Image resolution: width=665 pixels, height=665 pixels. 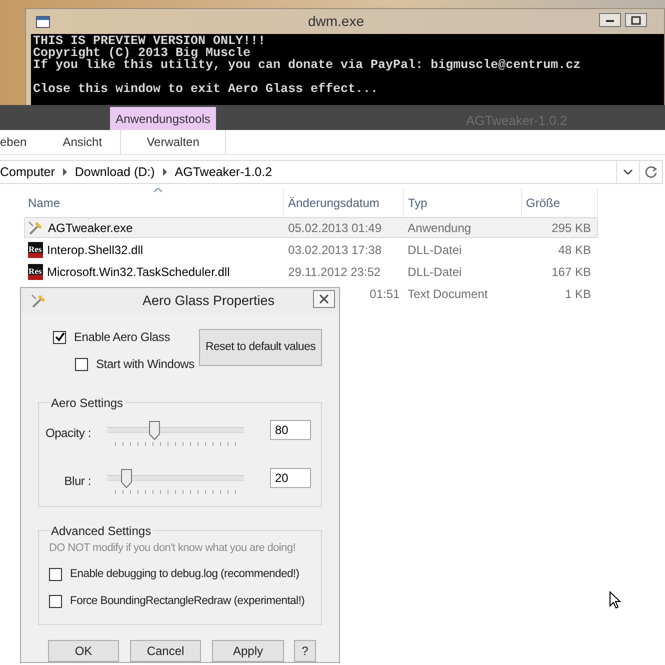 I want to click on checkbox-label: Enable debugging to debug.log (recommended!), so click(x=185, y=574).